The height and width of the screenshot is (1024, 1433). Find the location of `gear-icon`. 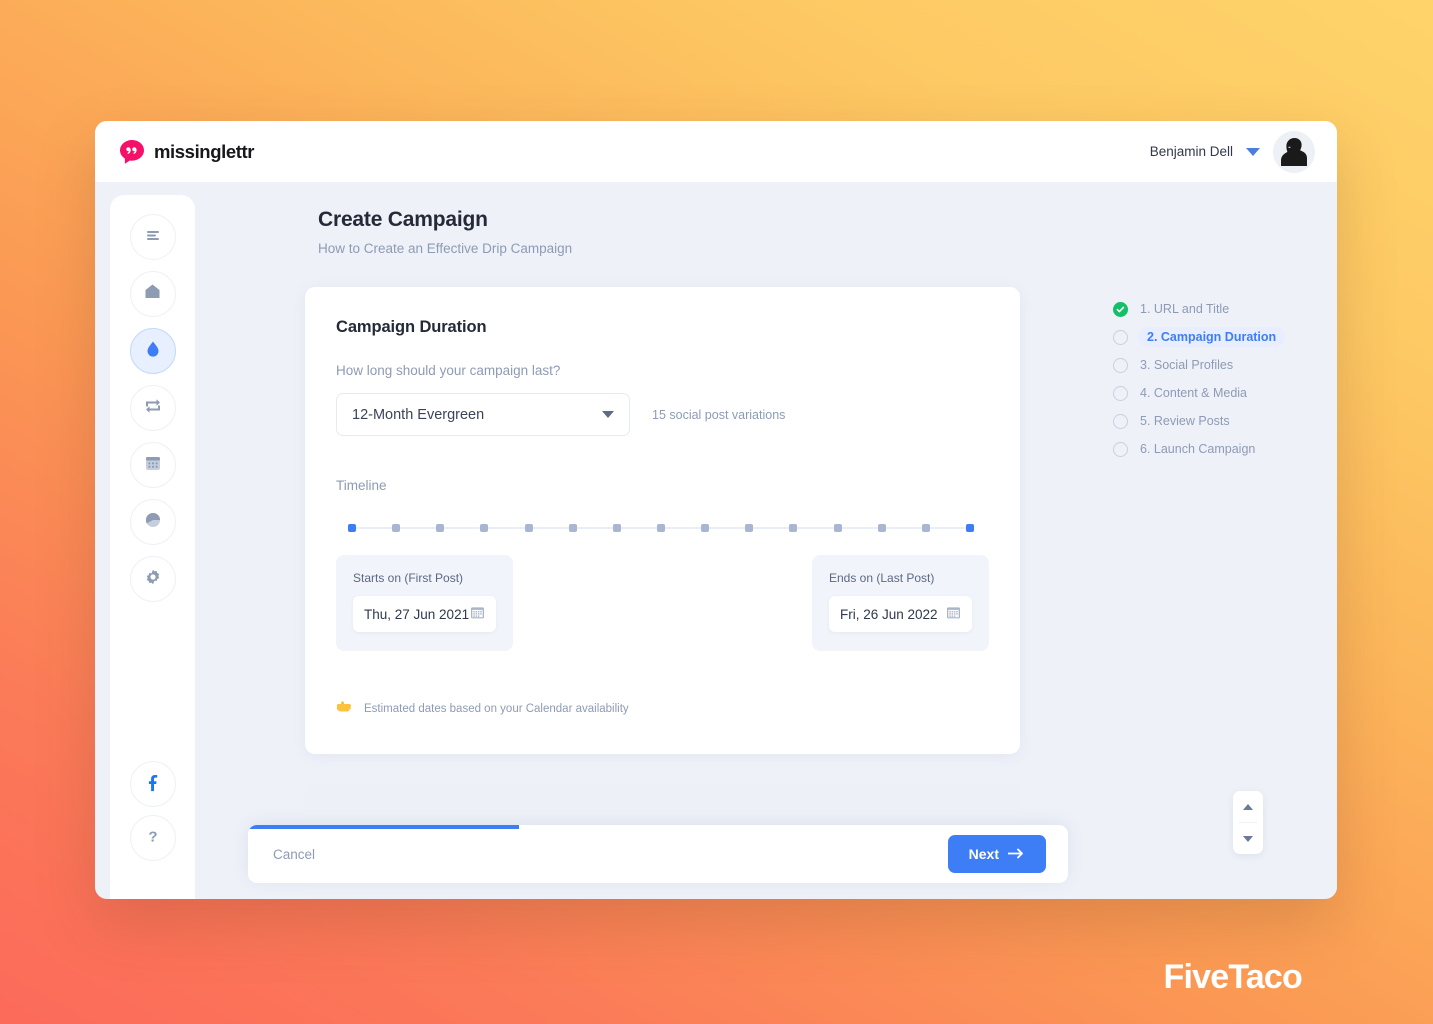

gear-icon is located at coordinates (153, 579).